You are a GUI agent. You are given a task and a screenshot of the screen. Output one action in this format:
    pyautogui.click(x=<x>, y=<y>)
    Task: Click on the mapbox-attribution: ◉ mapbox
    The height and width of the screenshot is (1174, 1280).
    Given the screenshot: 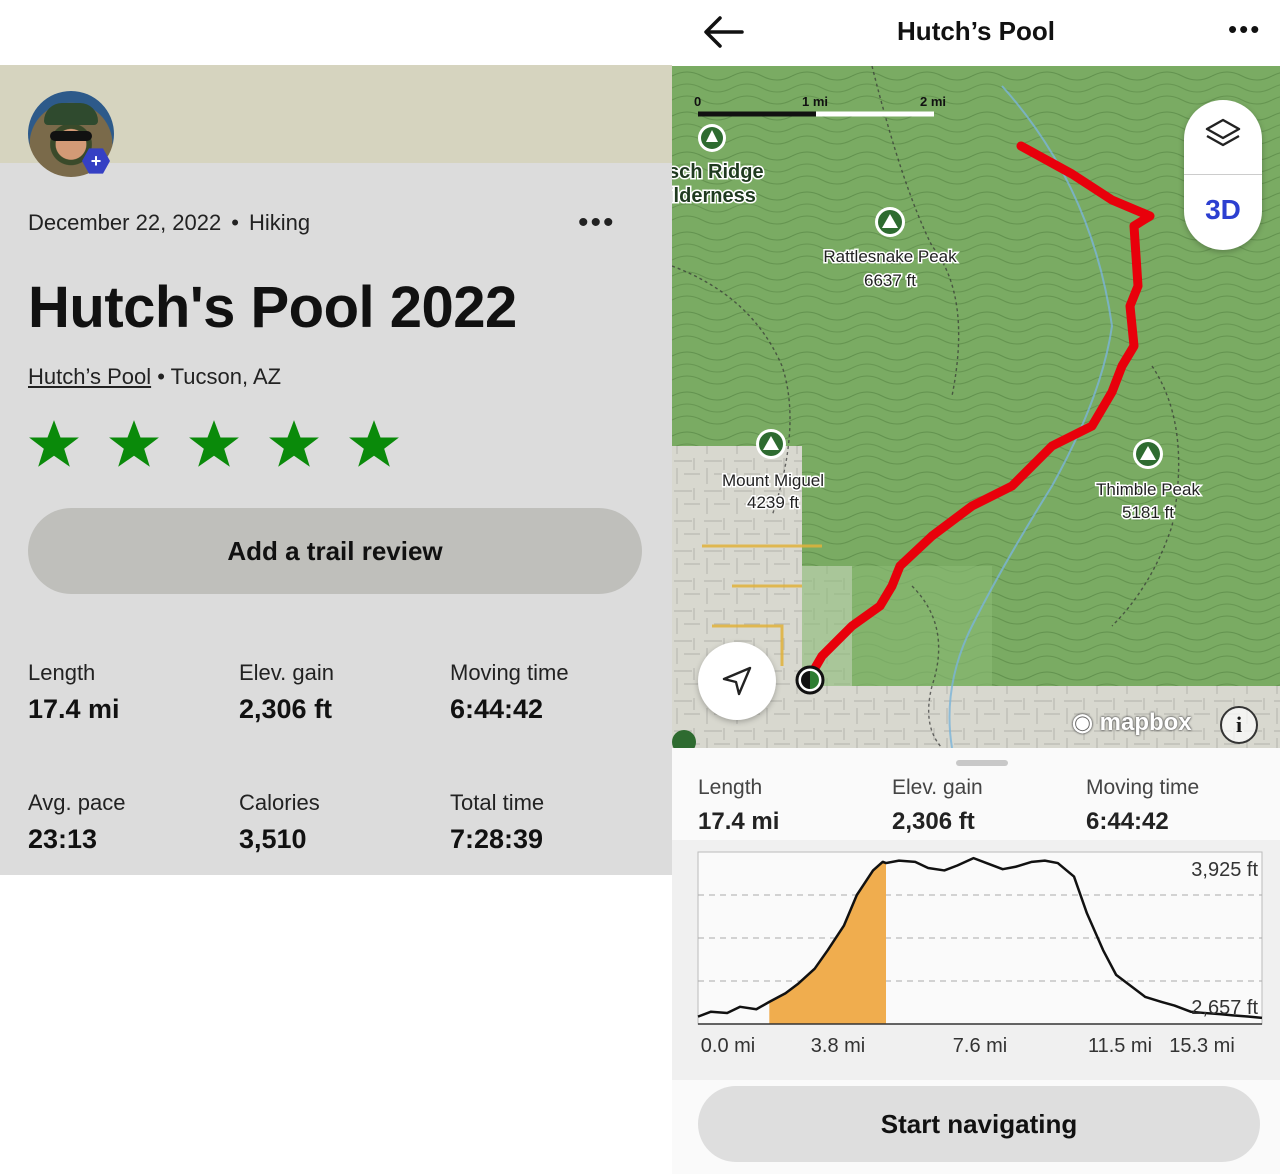 What is the action you would take?
    pyautogui.click(x=1132, y=722)
    